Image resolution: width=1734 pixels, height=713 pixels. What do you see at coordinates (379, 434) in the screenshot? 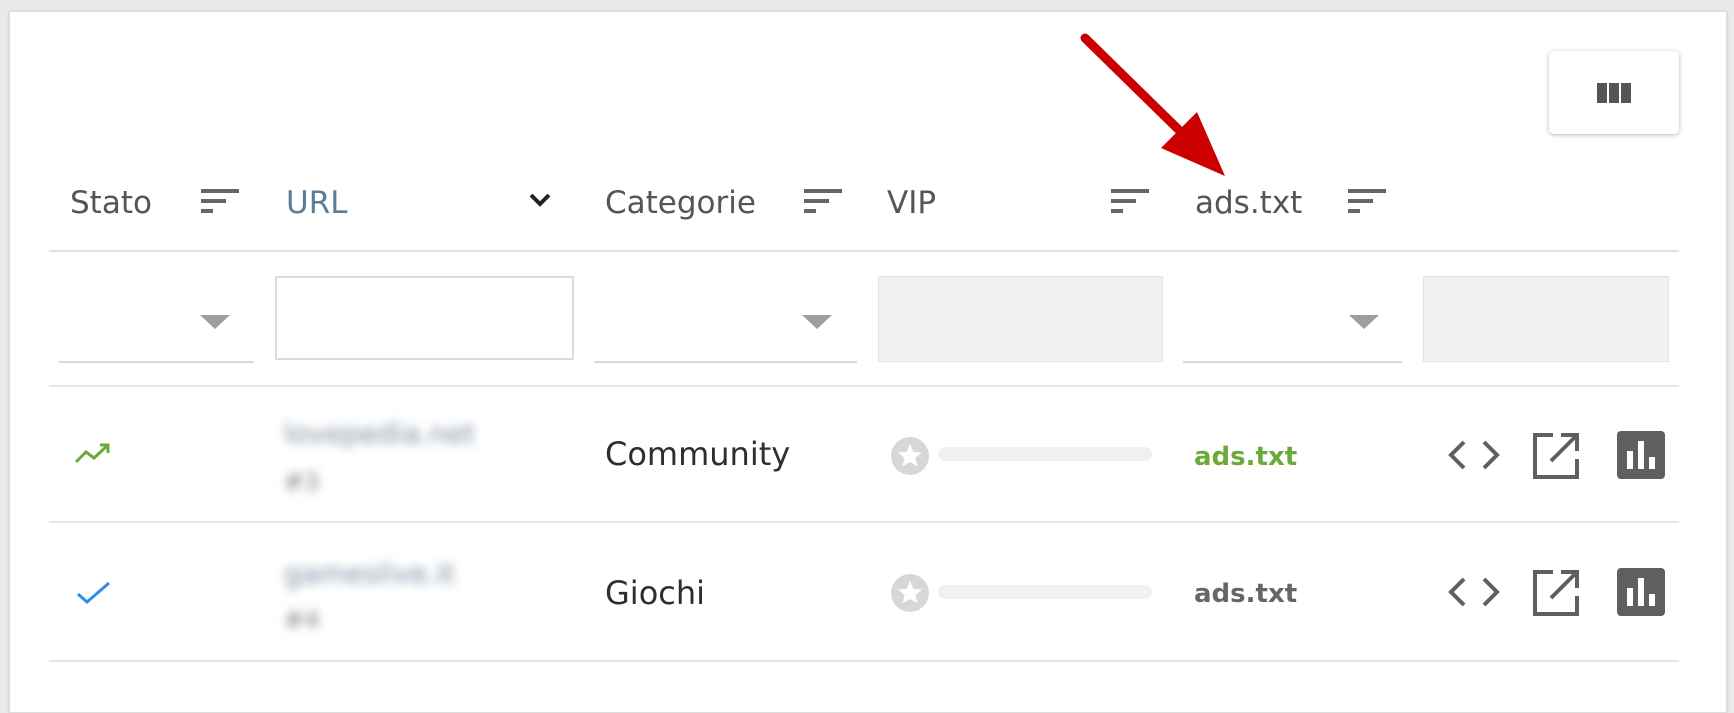
I see `site-url: lovepedia.net` at bounding box center [379, 434].